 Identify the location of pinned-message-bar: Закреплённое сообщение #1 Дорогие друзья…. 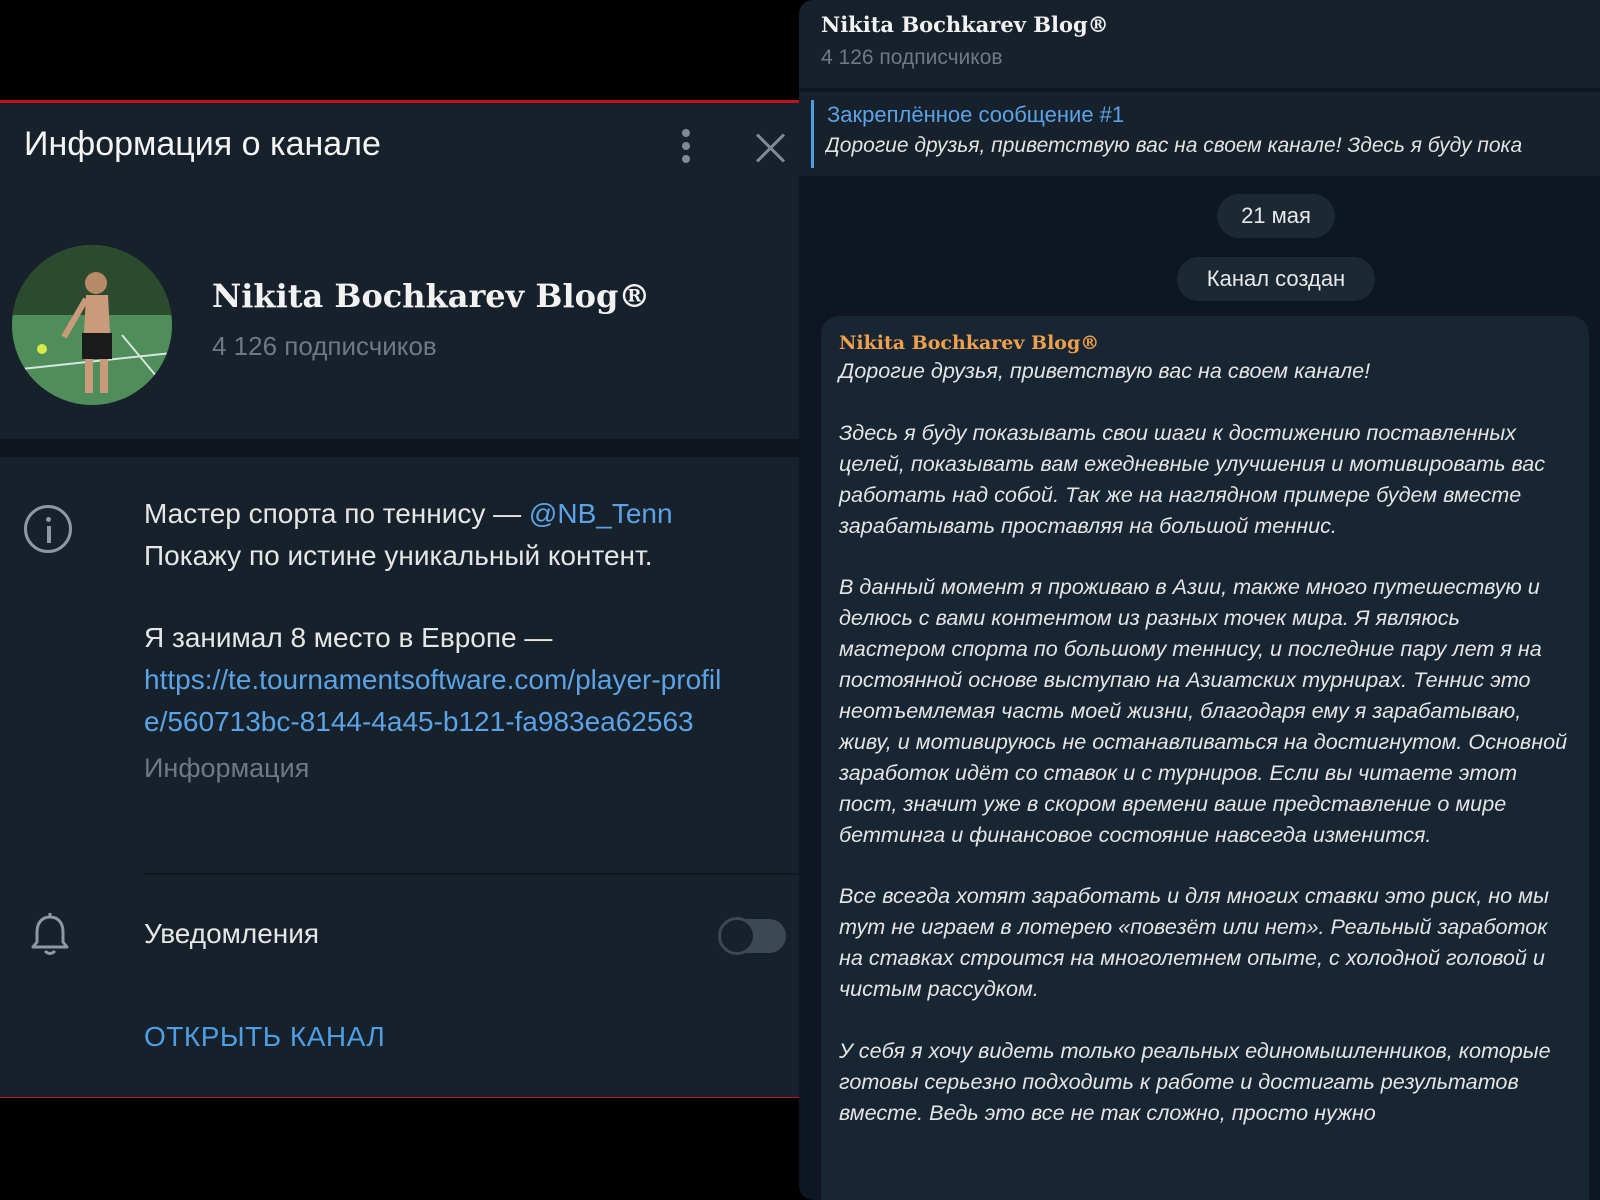
(1199, 134).